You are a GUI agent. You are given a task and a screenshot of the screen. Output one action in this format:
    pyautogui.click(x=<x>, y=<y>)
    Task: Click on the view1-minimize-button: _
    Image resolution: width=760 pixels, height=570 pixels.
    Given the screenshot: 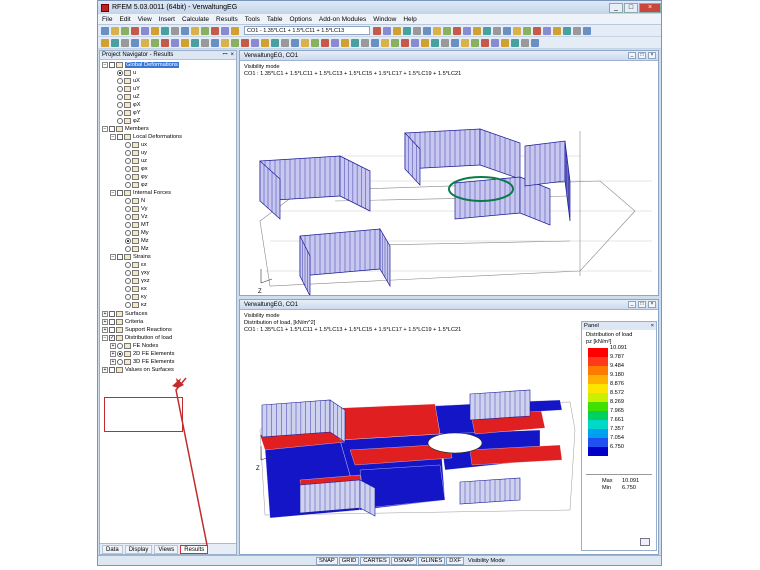 What is the action you would take?
    pyautogui.click(x=632, y=55)
    